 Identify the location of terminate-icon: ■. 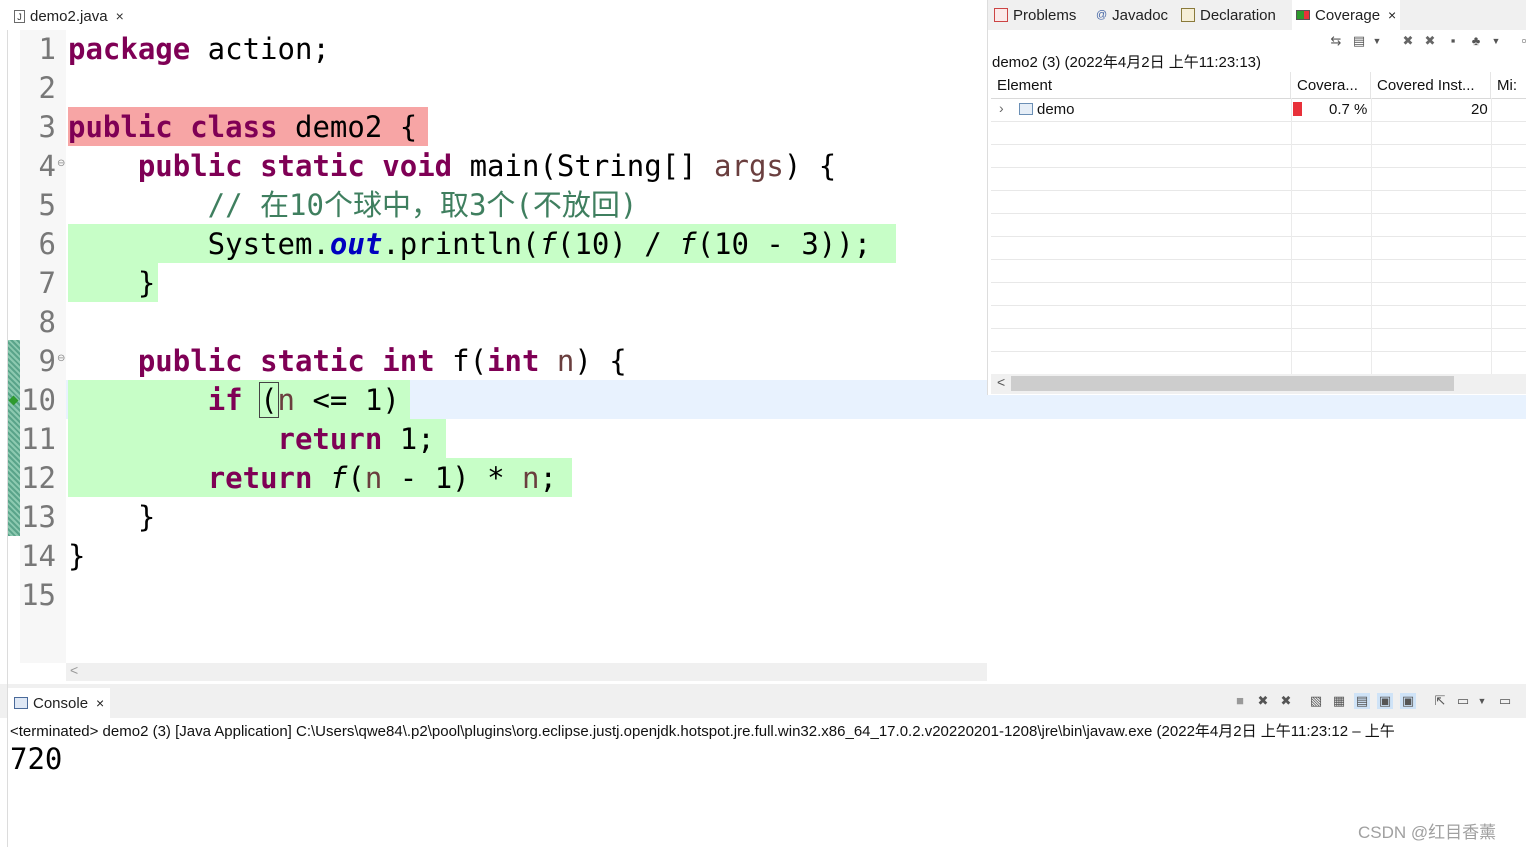
(1240, 701).